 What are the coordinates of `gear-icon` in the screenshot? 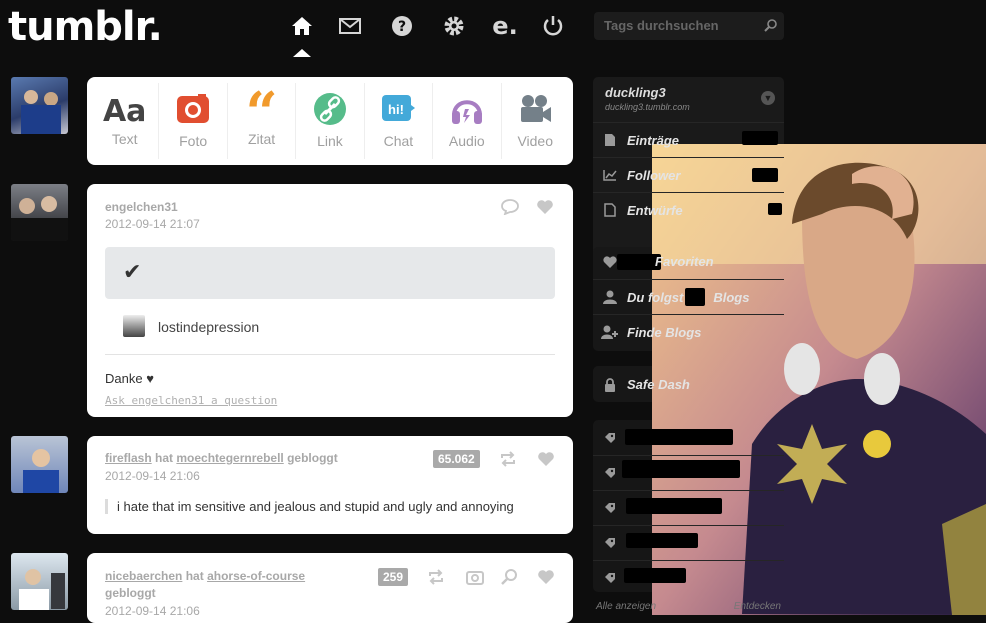 It's located at (454, 26).